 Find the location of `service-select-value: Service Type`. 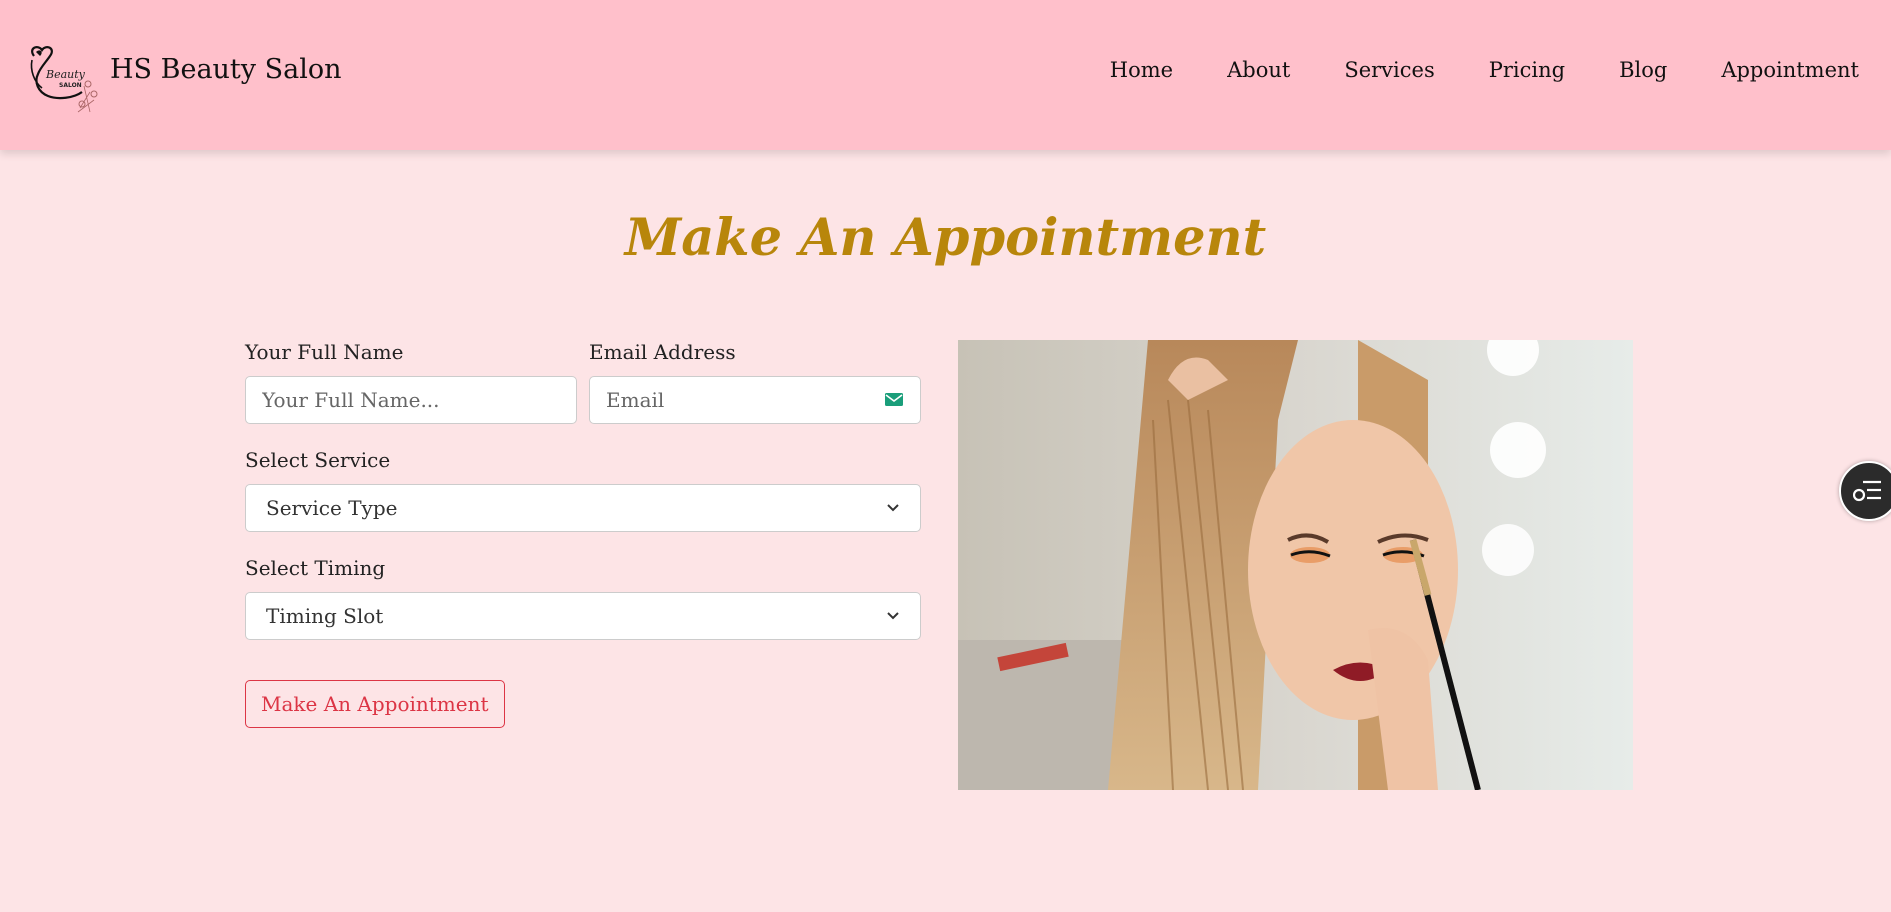

service-select-value: Service Type is located at coordinates (332, 508).